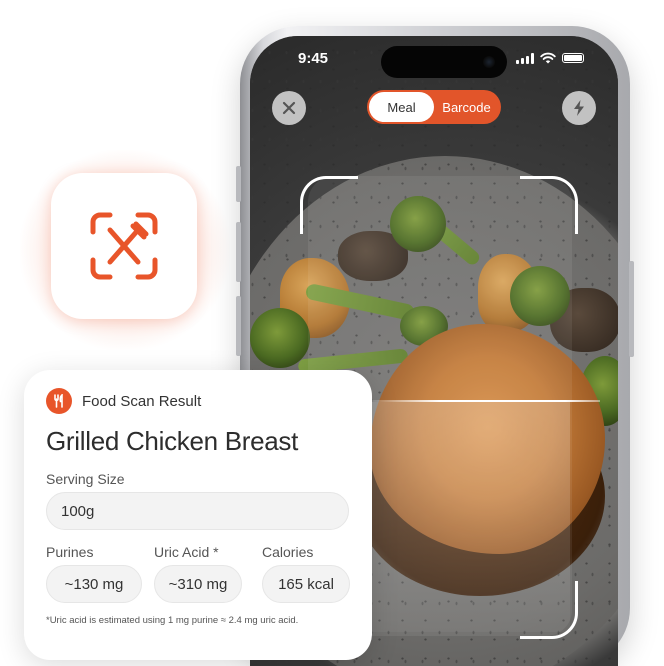 The height and width of the screenshot is (666, 664). What do you see at coordinates (489, 62) in the screenshot?
I see `camera-lens` at bounding box center [489, 62].